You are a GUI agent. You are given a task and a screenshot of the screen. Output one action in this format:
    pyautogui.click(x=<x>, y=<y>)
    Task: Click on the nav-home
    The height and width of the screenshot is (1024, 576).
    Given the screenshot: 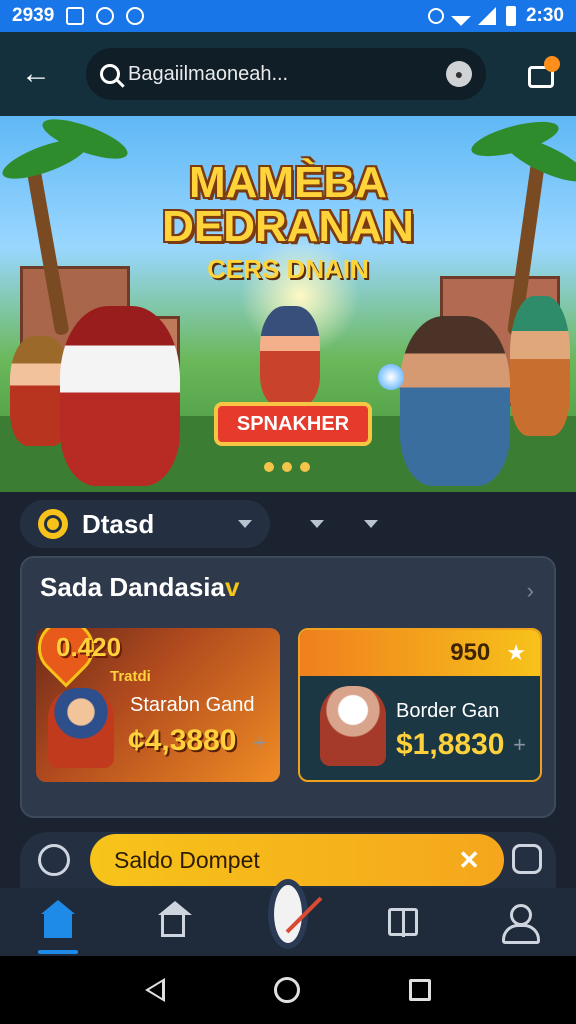 What is the action you would take?
    pyautogui.click(x=57, y=927)
    